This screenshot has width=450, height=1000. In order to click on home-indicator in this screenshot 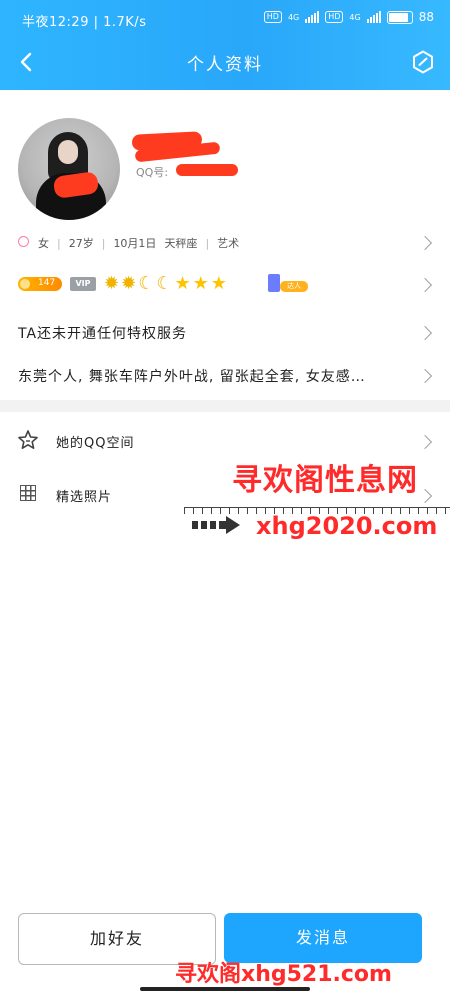, I will do `click(225, 989)`.